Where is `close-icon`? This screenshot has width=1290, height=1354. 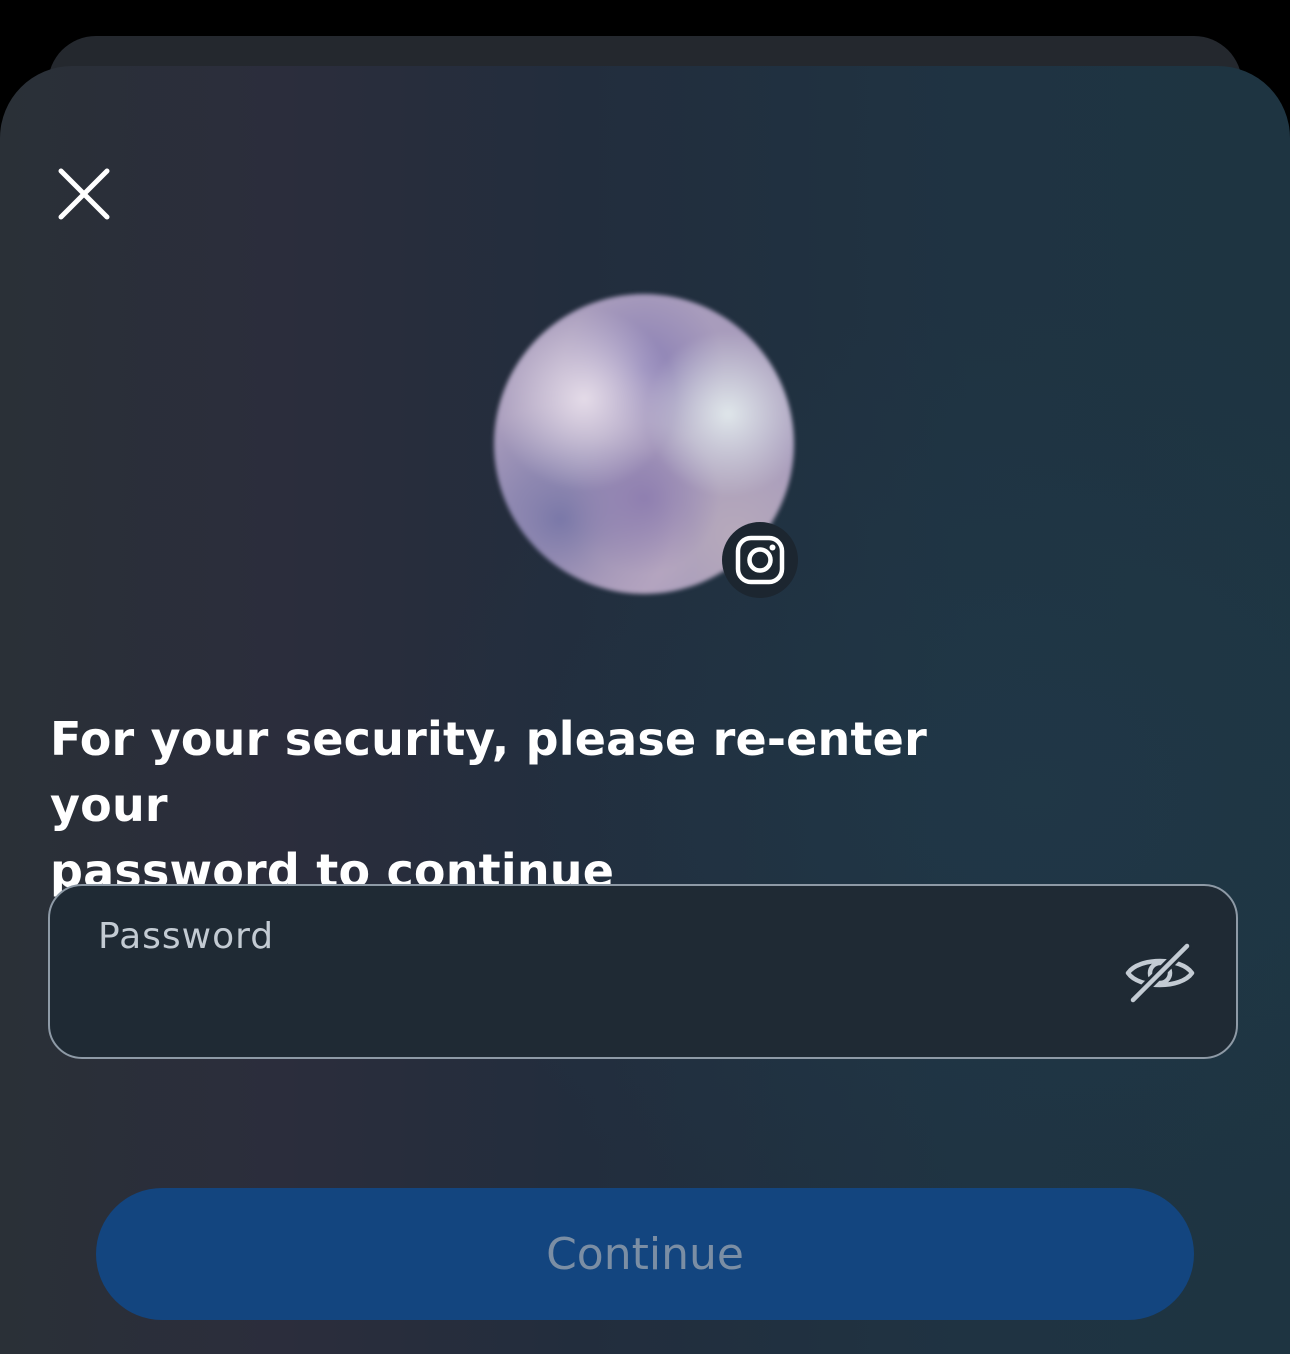
close-icon is located at coordinates (84, 194).